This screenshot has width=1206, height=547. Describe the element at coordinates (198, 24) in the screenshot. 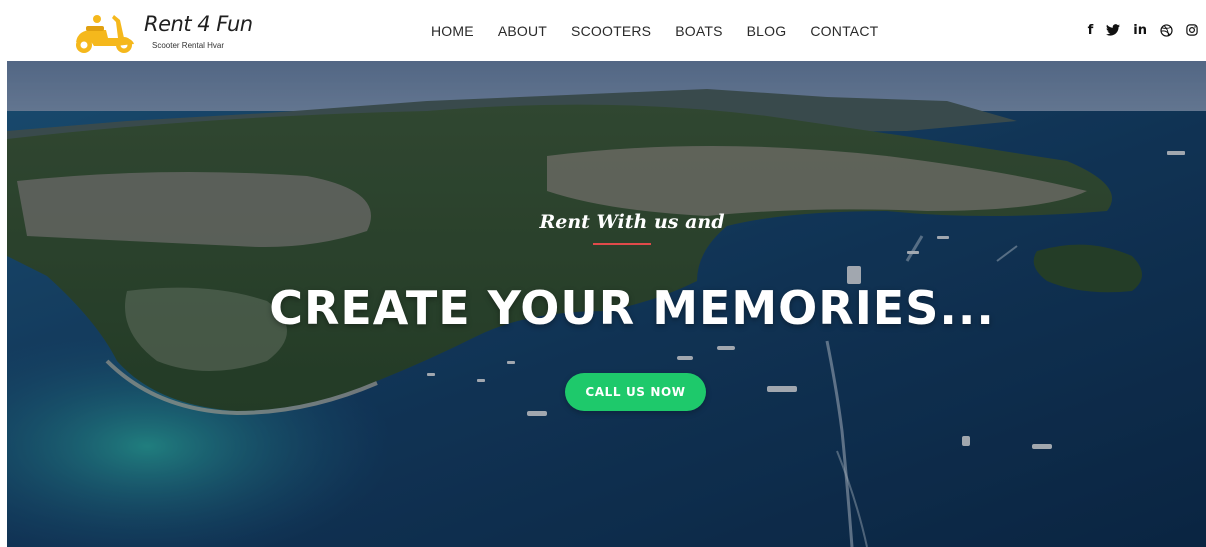

I see `brand-name: Rent 4 Fun` at that location.